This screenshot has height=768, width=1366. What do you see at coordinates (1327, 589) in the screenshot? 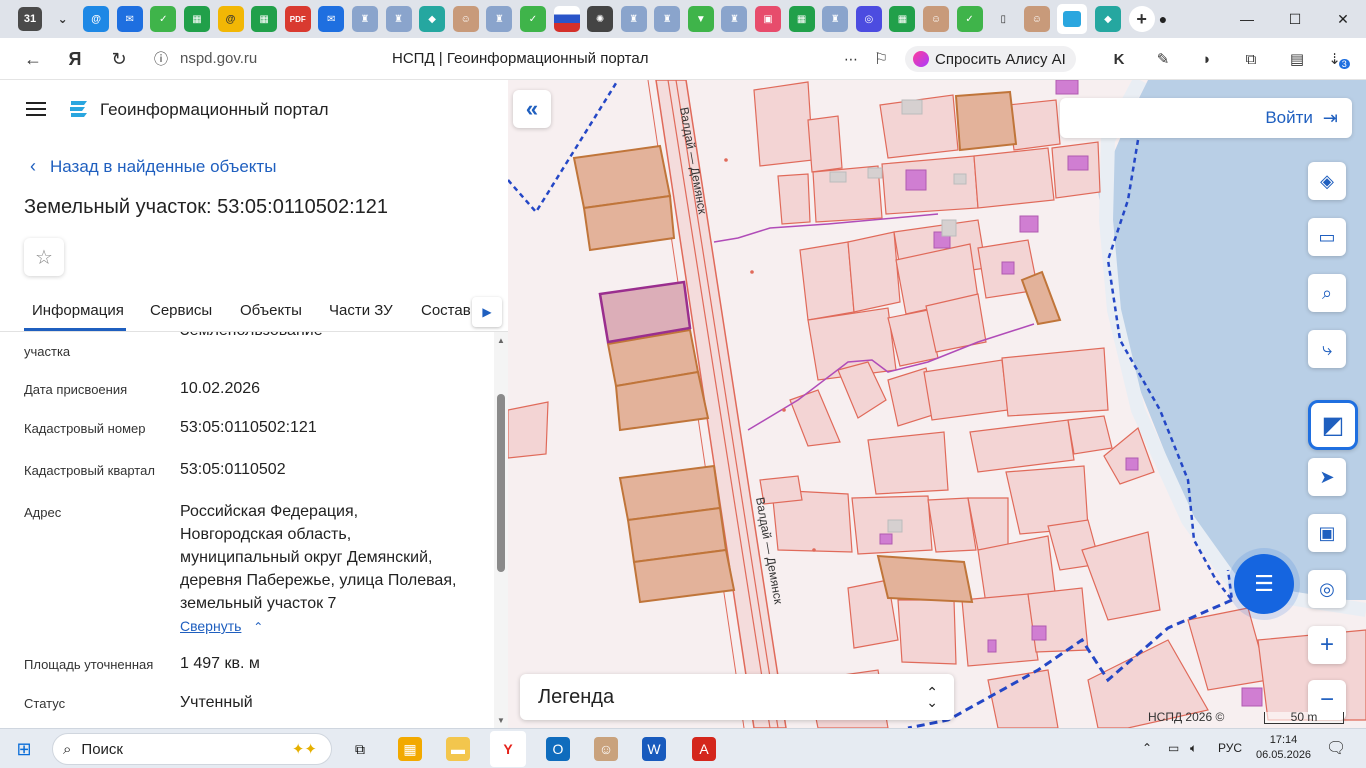
I see `pin-search-button: ◎` at bounding box center [1327, 589].